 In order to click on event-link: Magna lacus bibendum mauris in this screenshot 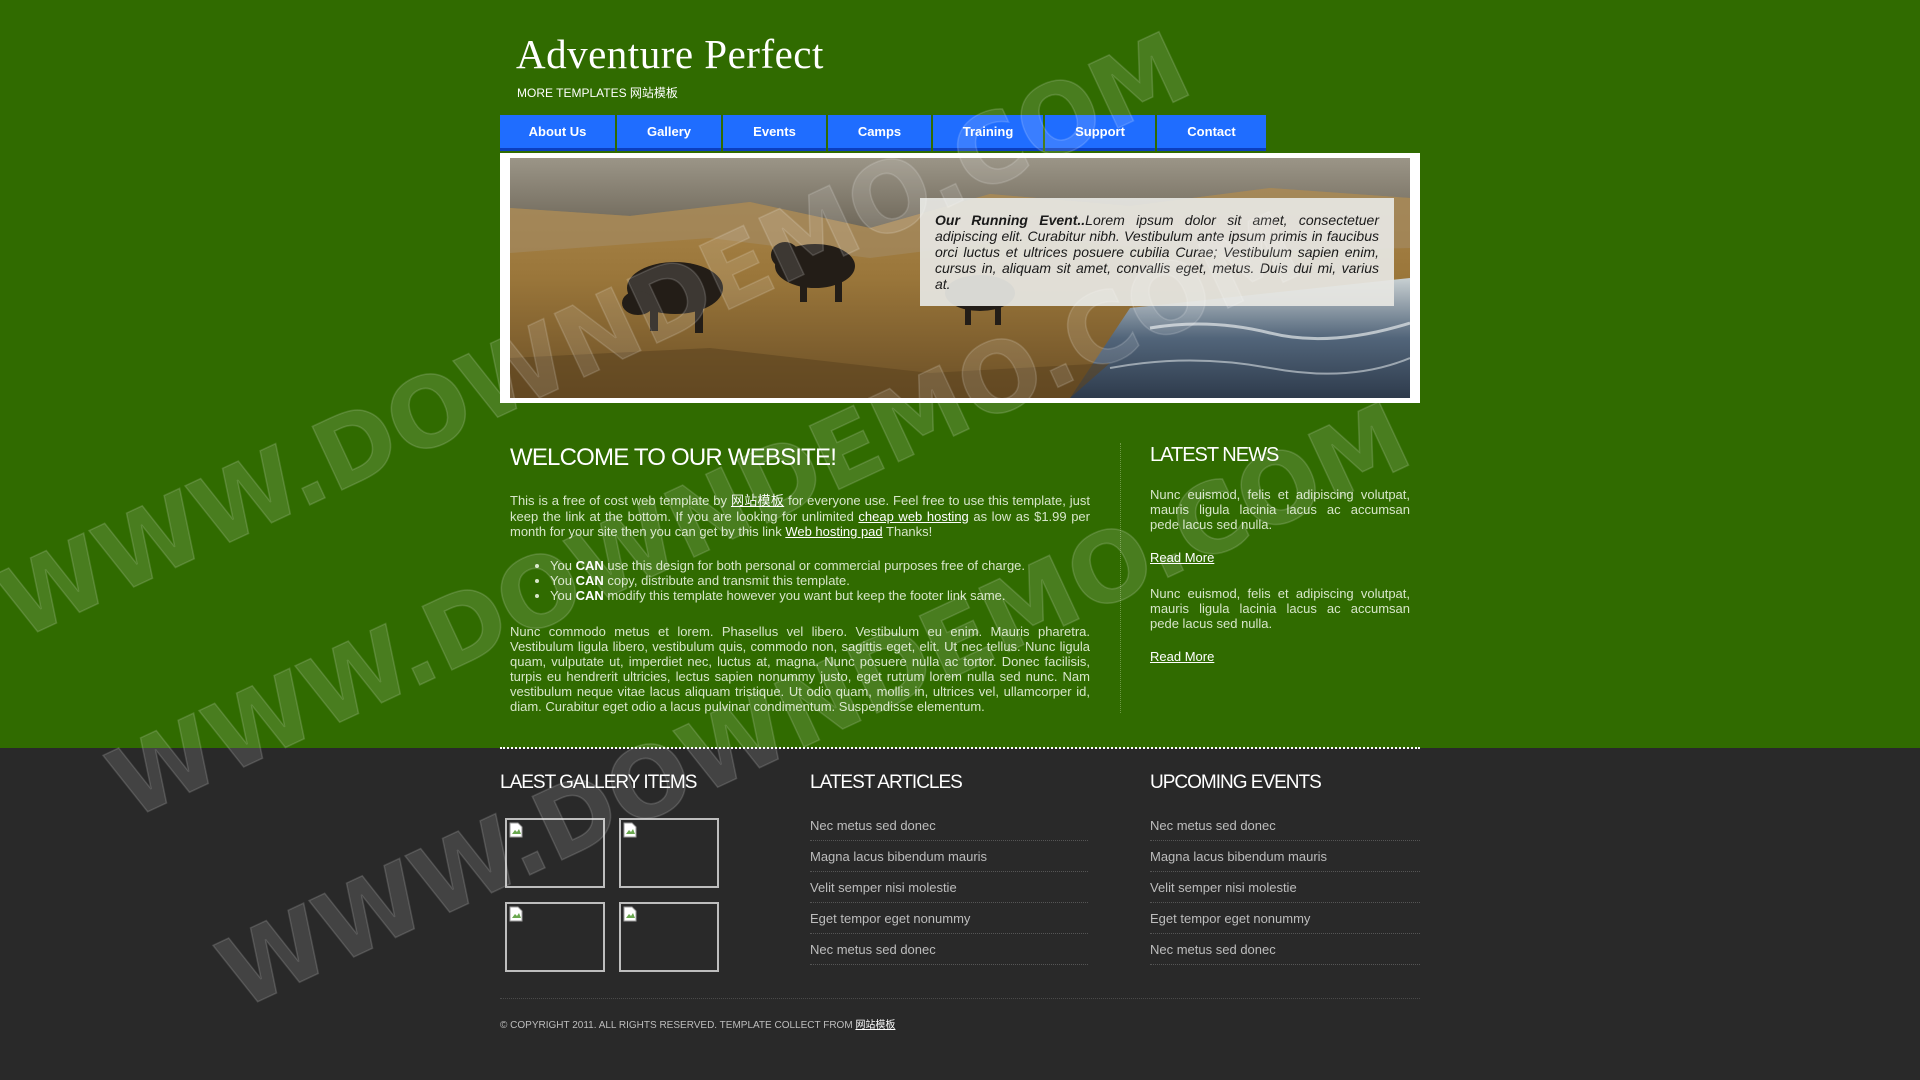, I will do `click(1285, 856)`.